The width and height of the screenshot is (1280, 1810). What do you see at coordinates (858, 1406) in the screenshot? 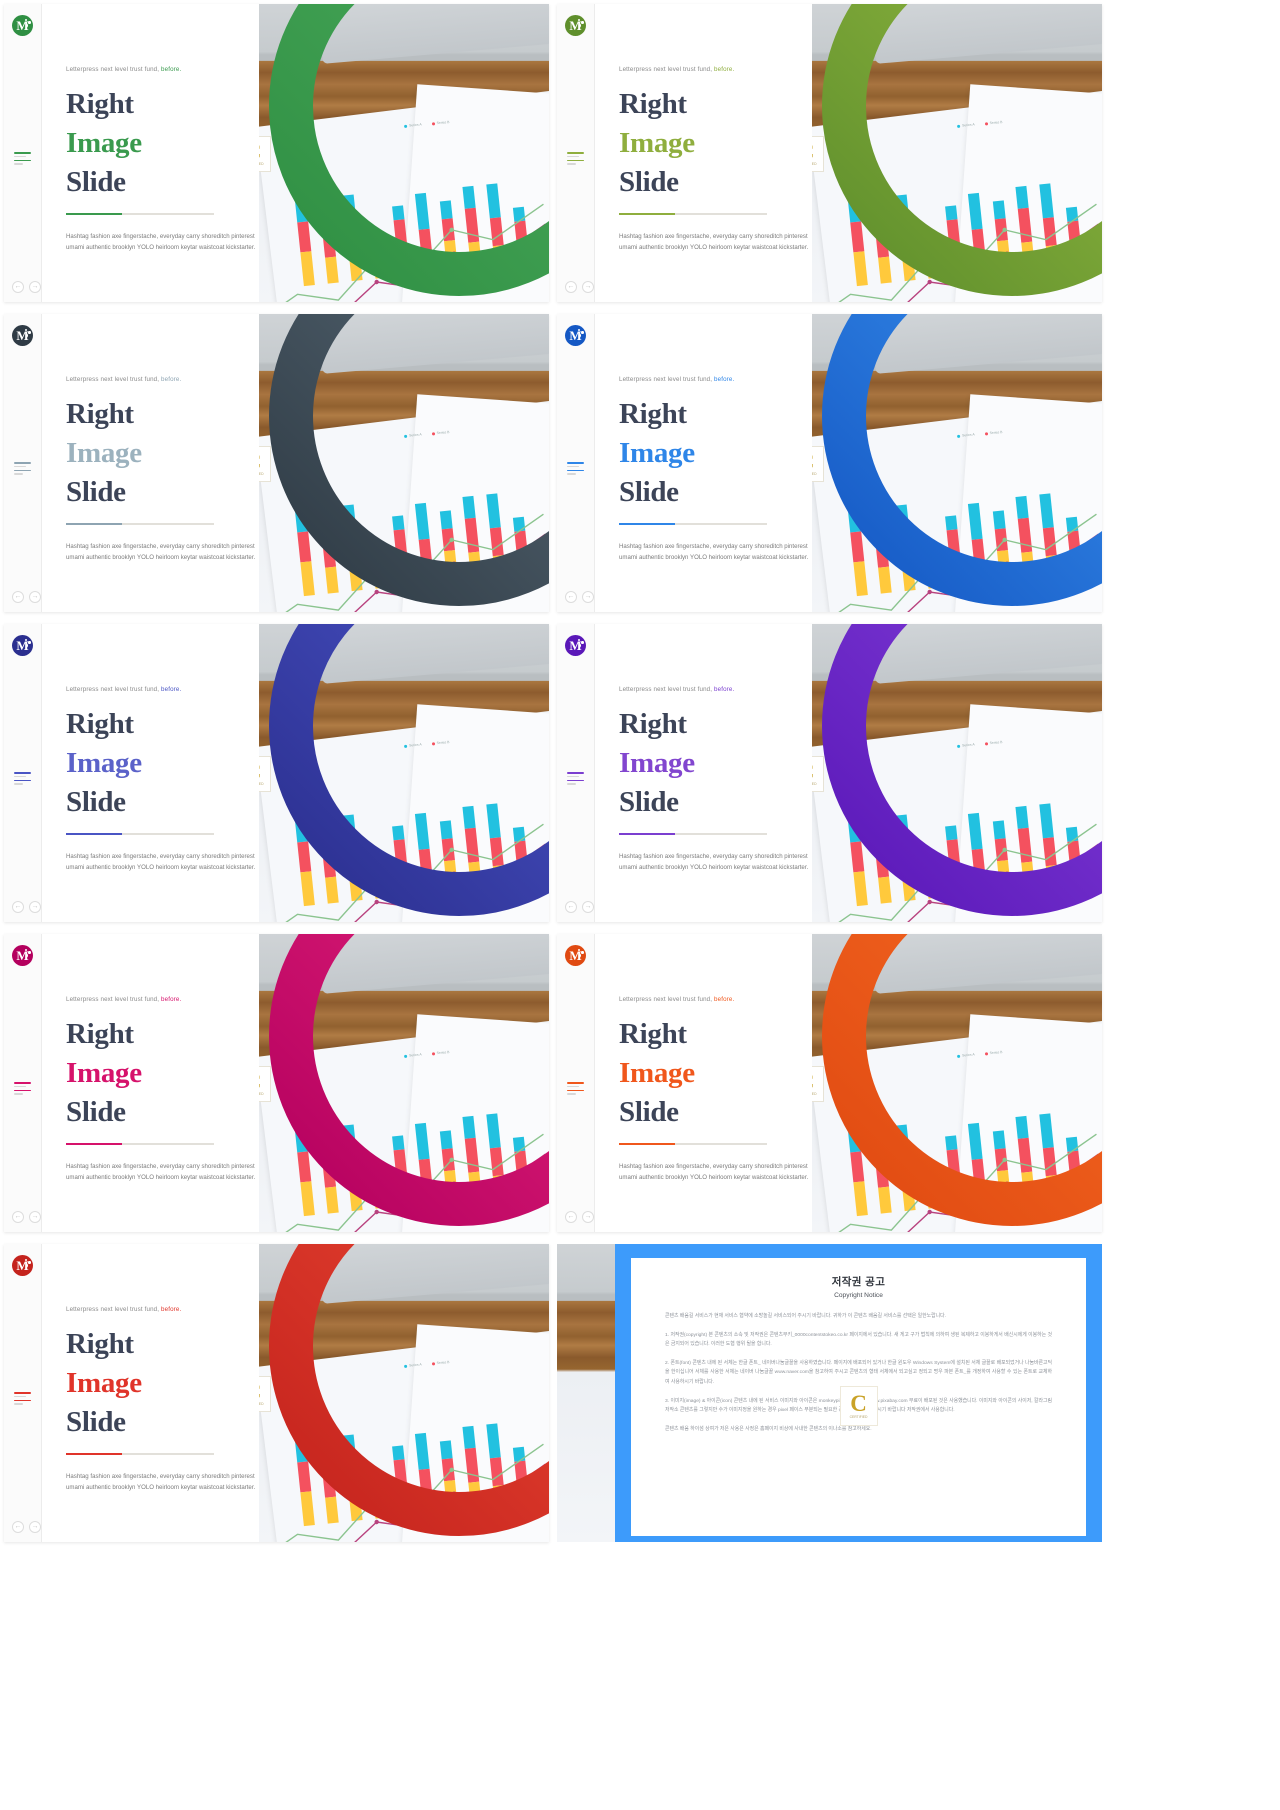
I see `copyright-watermark: C CERTIFIED` at bounding box center [858, 1406].